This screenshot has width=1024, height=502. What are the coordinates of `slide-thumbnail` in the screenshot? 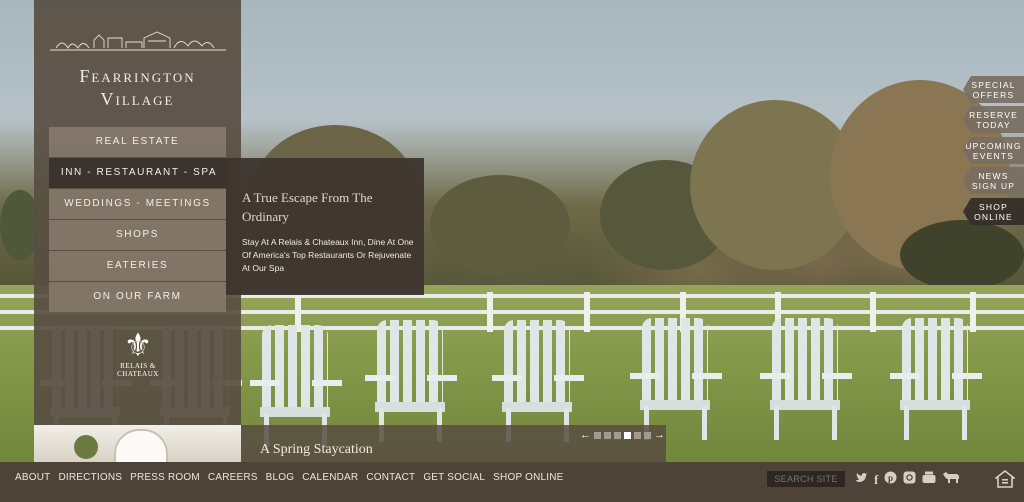 It's located at (137, 443).